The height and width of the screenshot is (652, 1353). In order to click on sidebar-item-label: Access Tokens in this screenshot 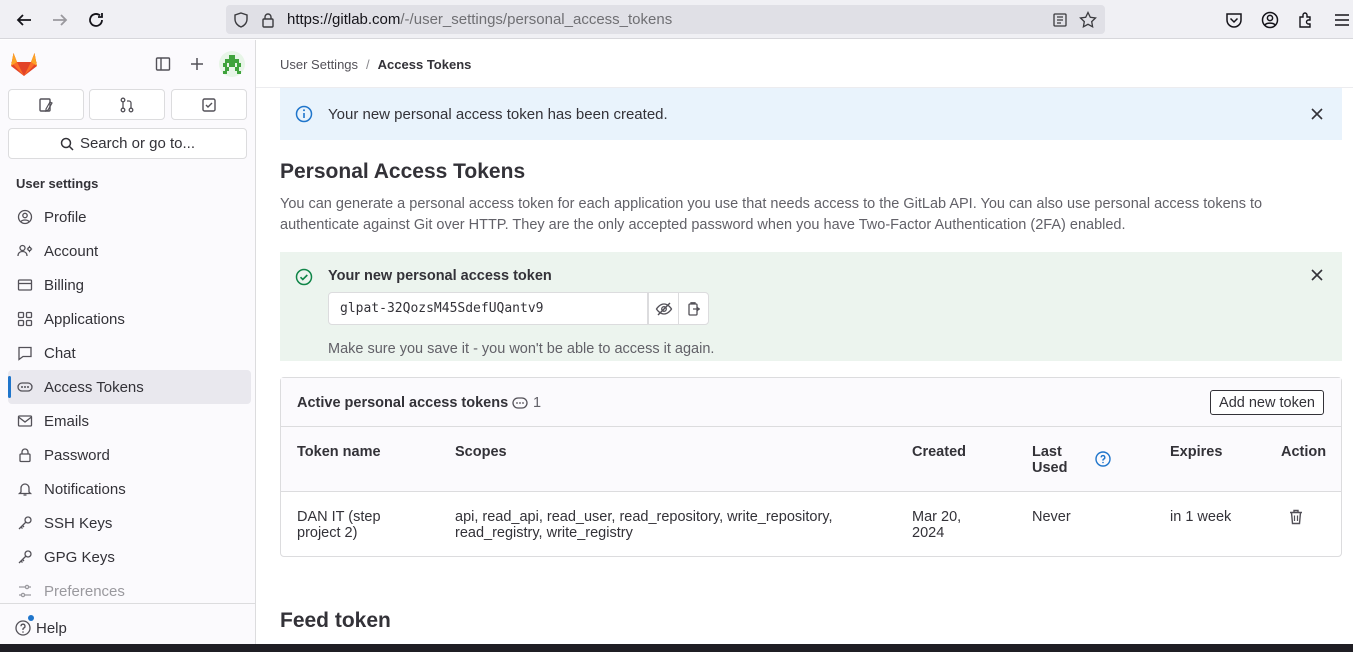, I will do `click(94, 387)`.